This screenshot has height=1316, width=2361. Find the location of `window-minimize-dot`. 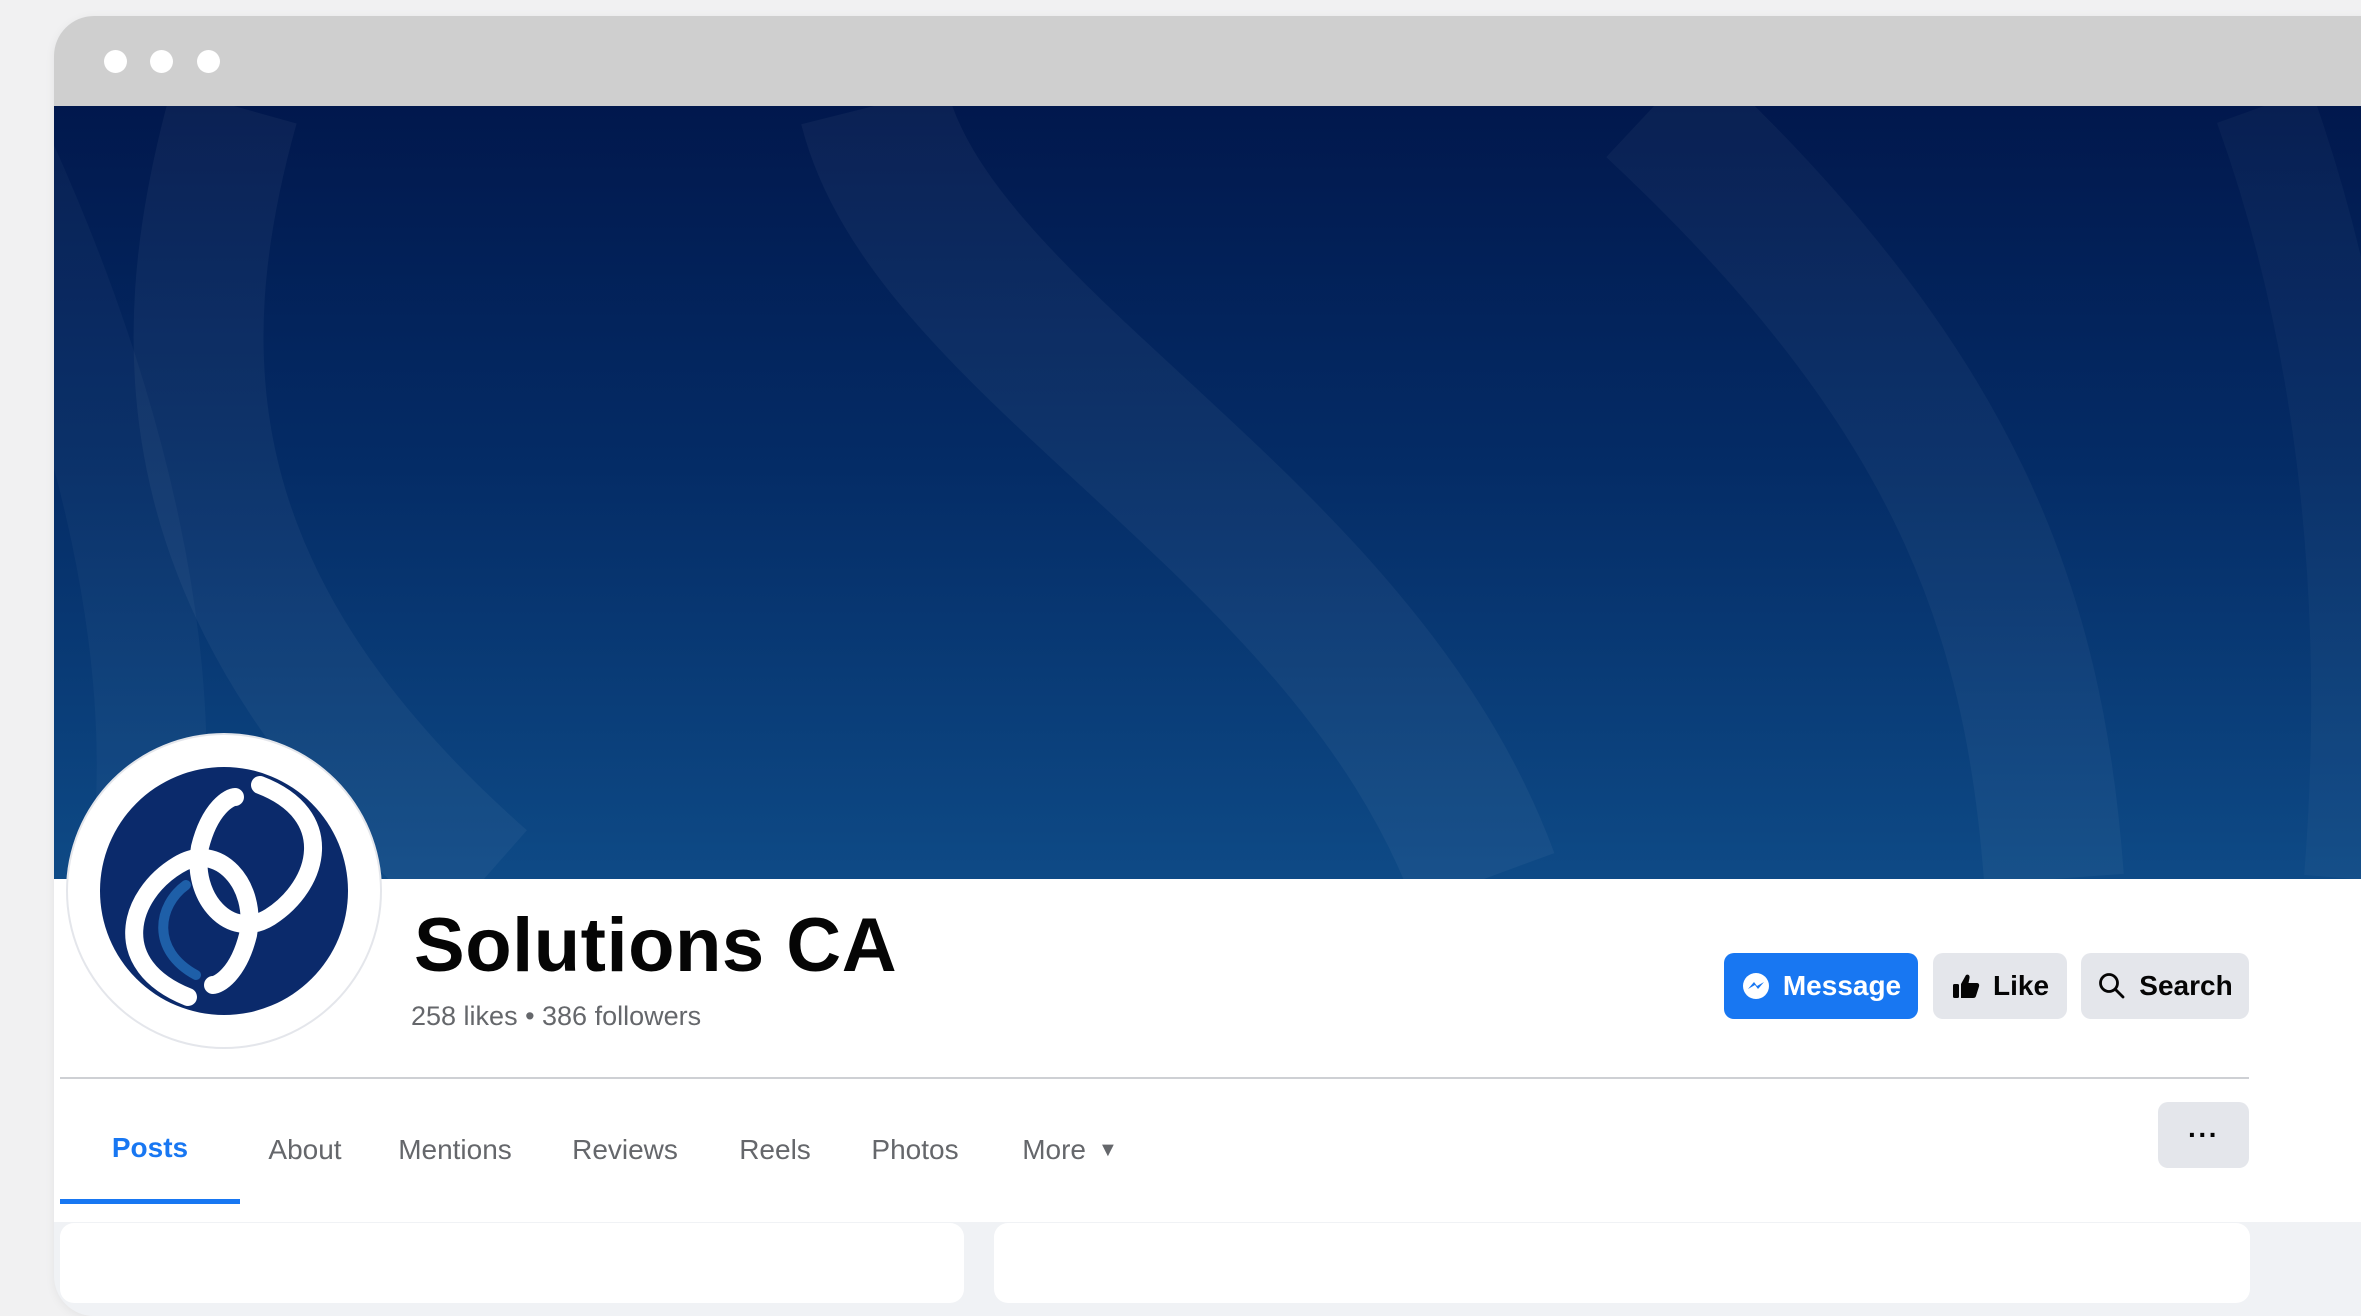

window-minimize-dot is located at coordinates (161, 61).